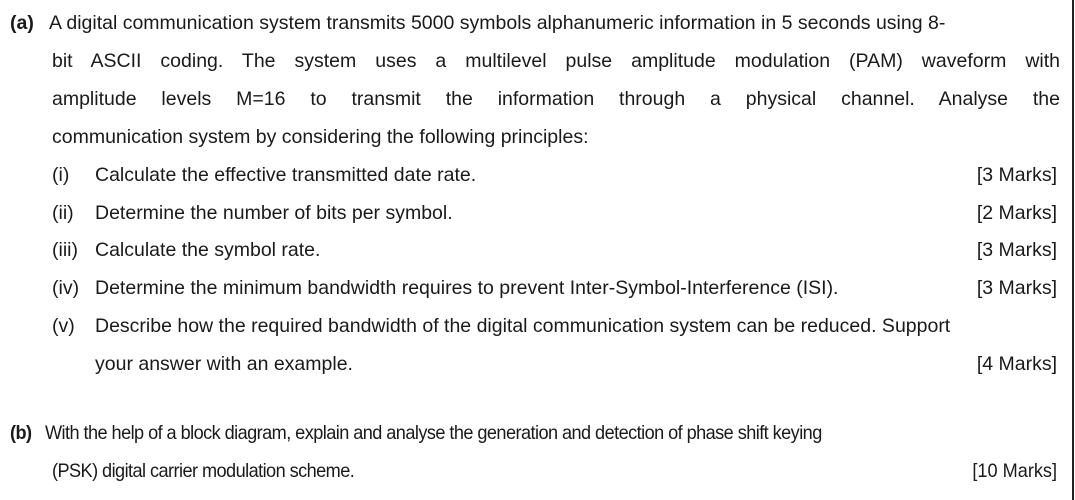  Describe the element at coordinates (66, 288) in the screenshot. I see `sub-question-number: (iv)` at that location.